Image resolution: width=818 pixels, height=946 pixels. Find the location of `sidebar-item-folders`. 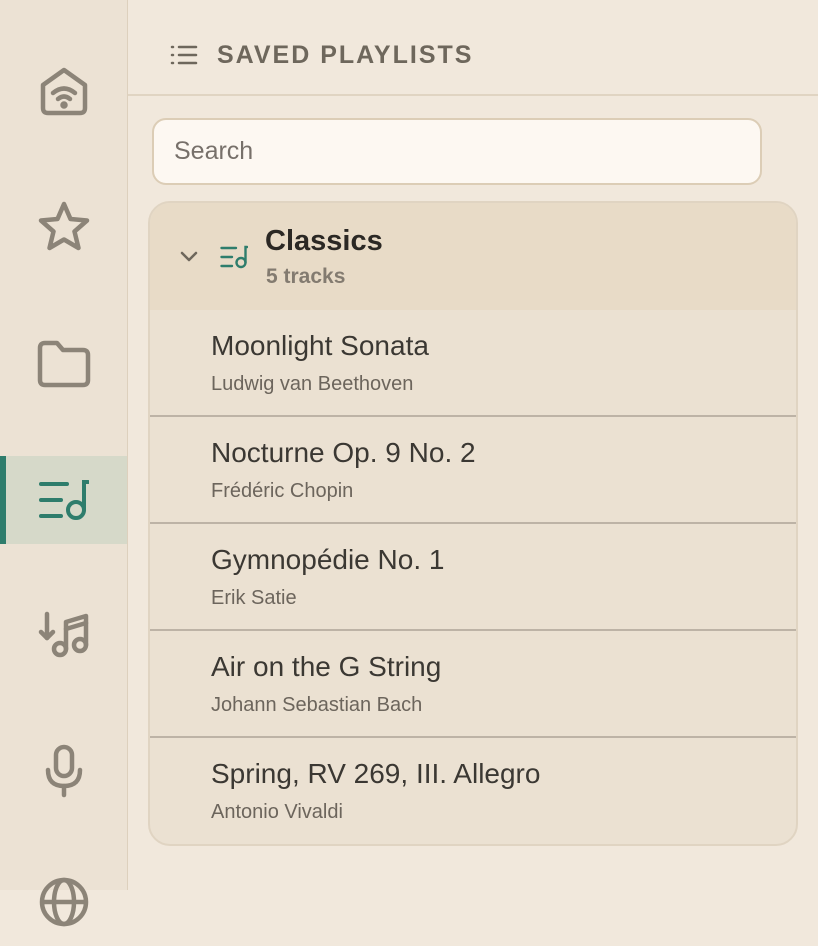

sidebar-item-folders is located at coordinates (63, 364).